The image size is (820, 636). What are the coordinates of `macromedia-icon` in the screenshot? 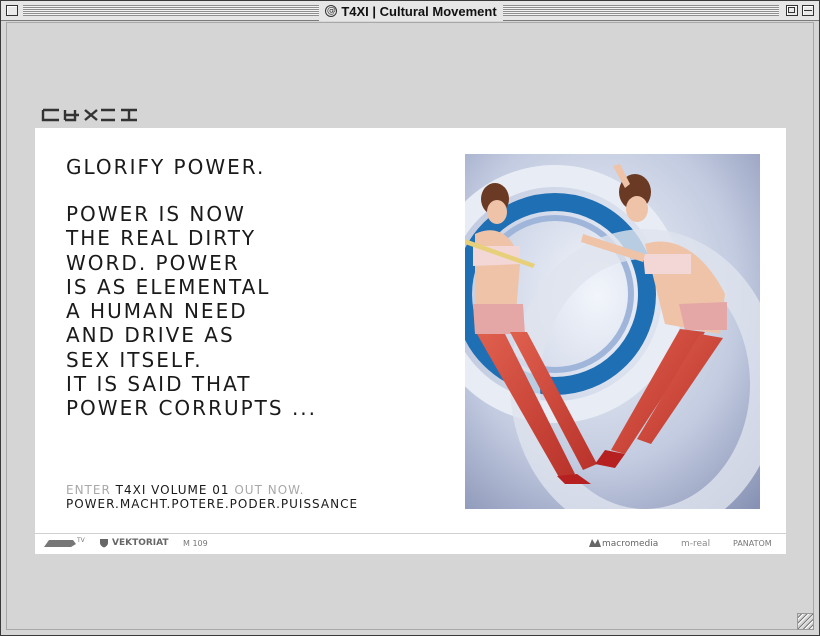 It's located at (595, 544).